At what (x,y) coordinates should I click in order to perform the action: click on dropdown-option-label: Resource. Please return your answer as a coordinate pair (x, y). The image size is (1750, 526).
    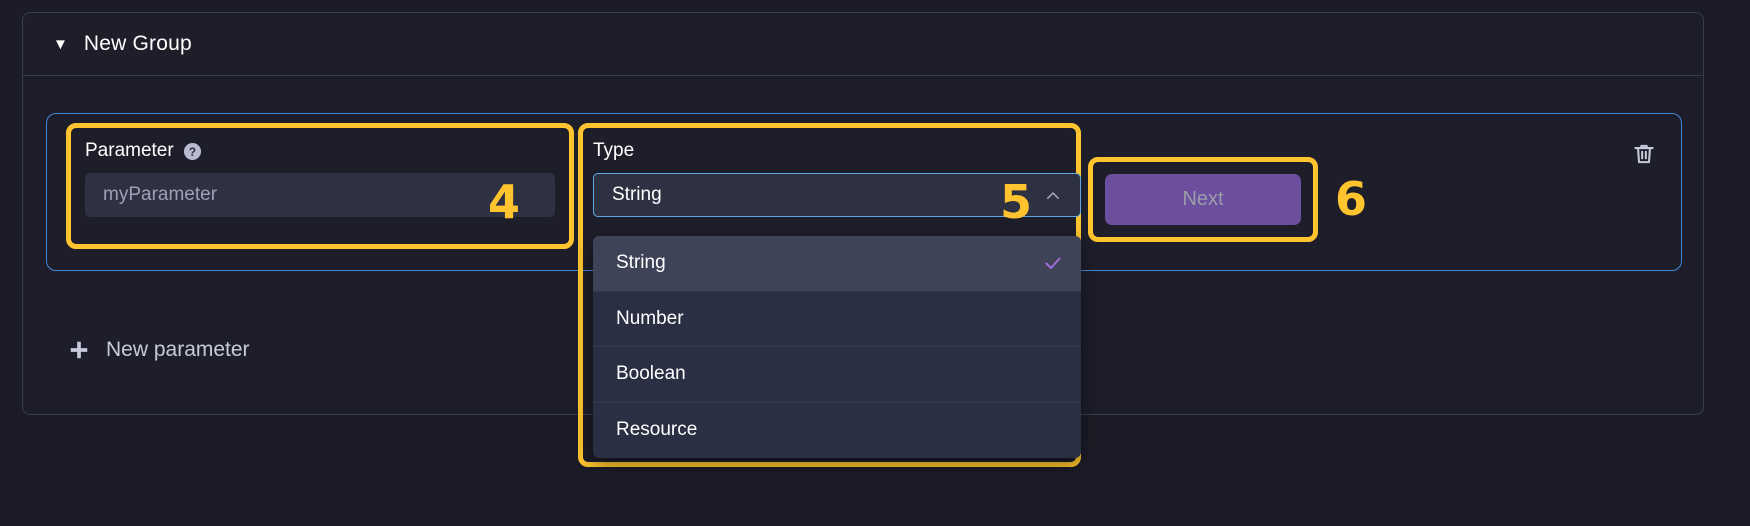
    Looking at the image, I should click on (657, 430).